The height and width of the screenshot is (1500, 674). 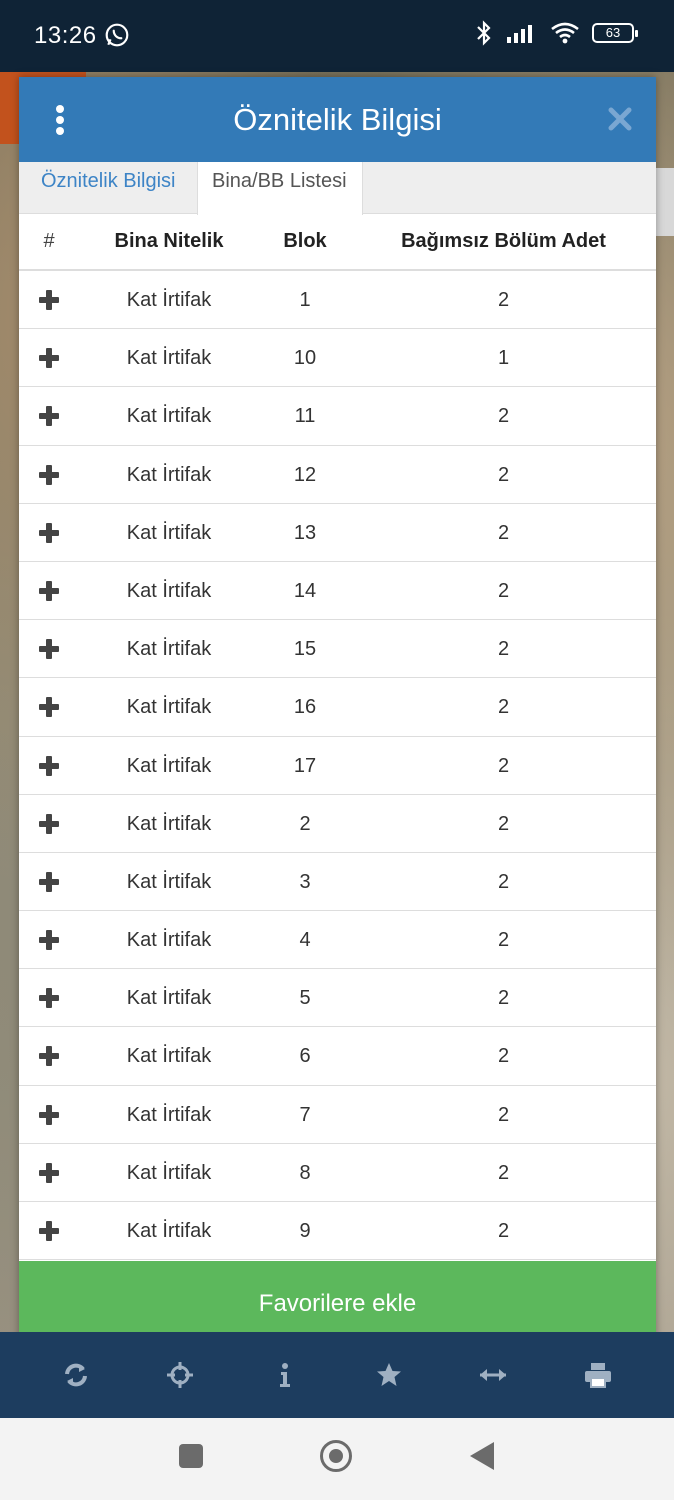 What do you see at coordinates (305, 358) in the screenshot?
I see `cell-blok: 10` at bounding box center [305, 358].